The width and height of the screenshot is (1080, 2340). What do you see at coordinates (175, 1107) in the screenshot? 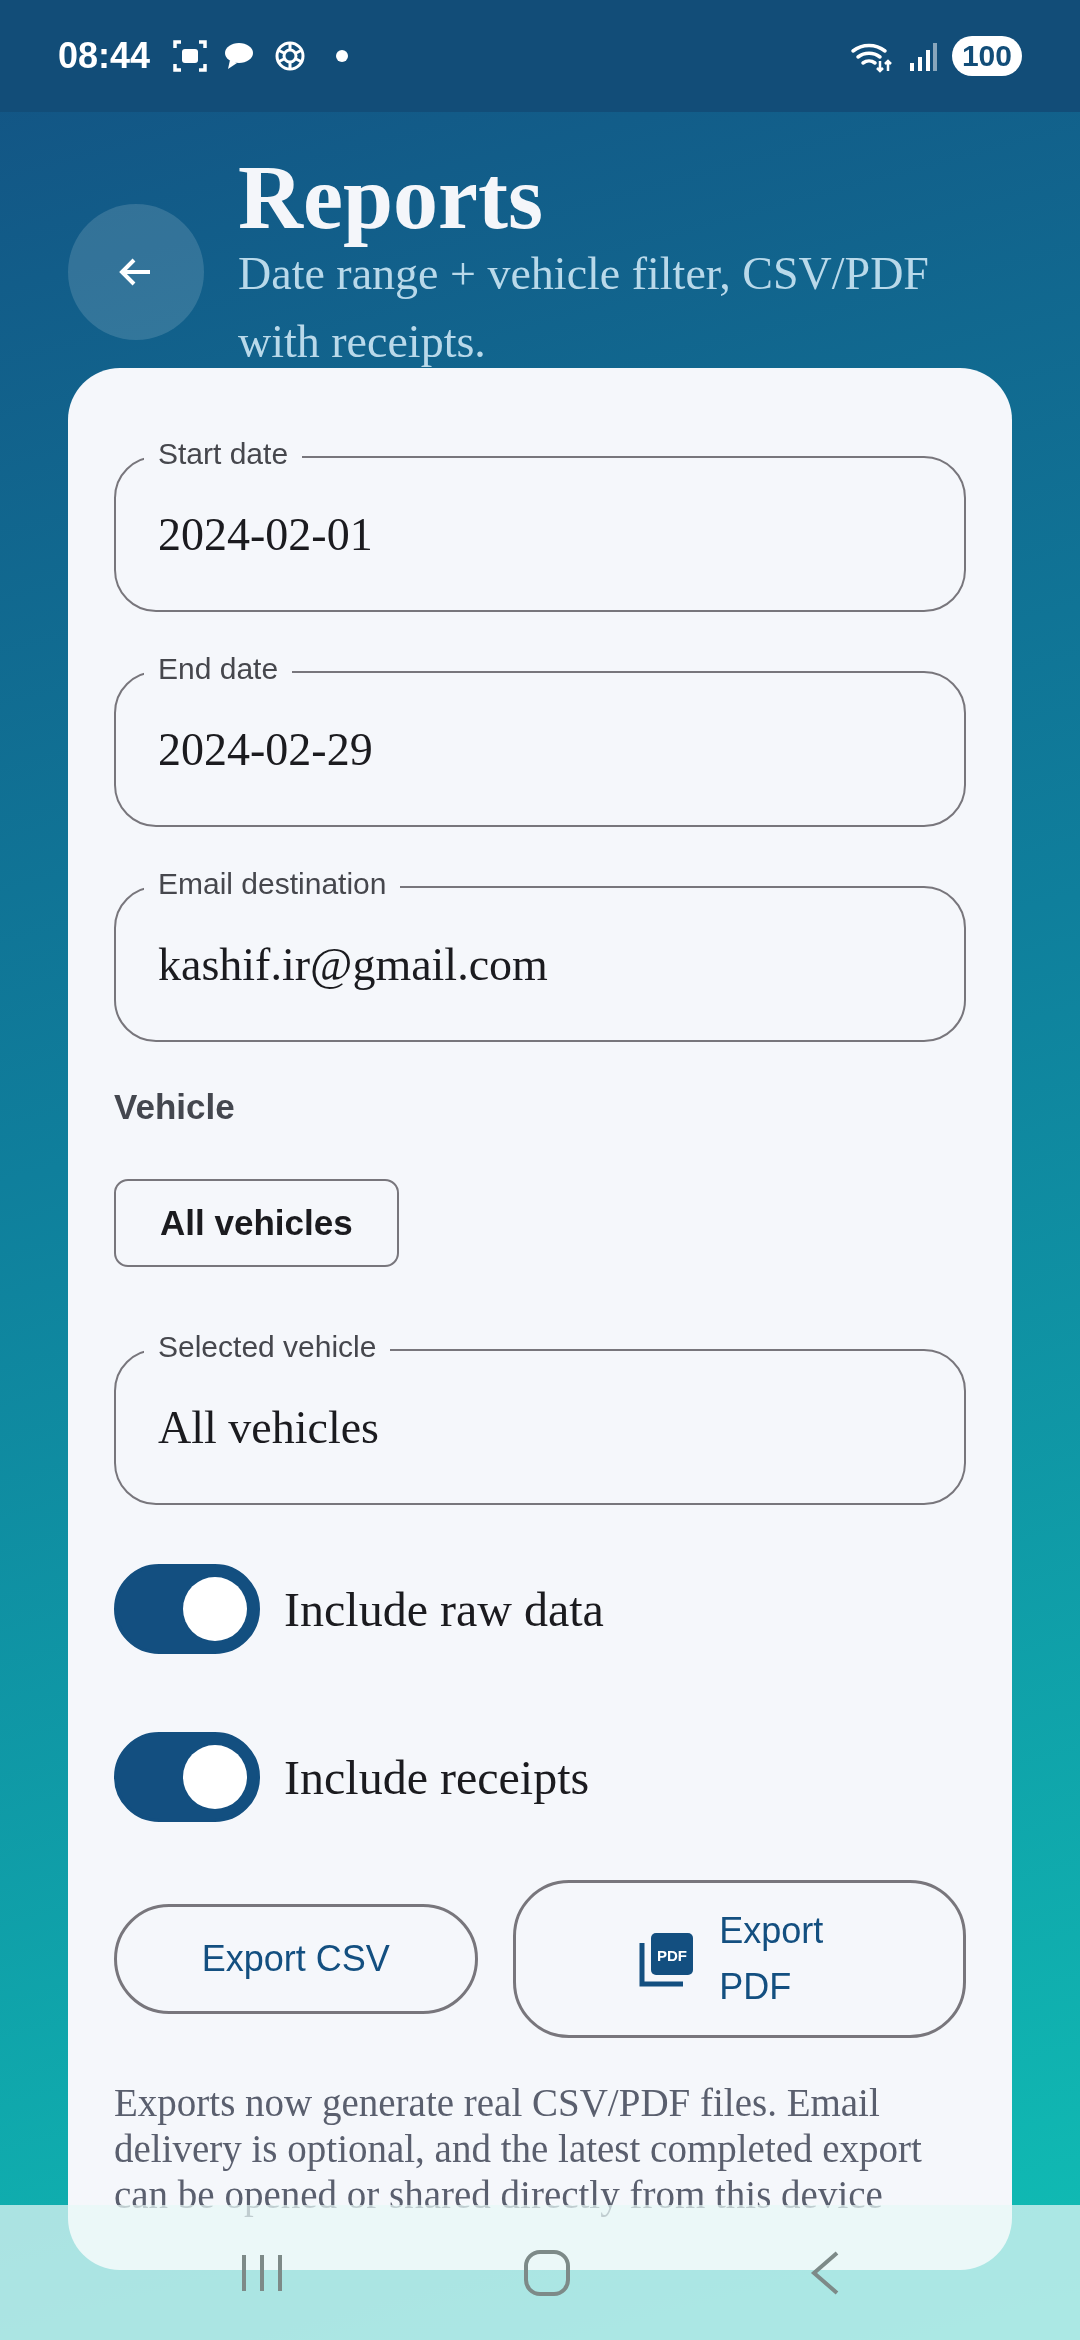
I see `section-heading: Vehicle` at bounding box center [175, 1107].